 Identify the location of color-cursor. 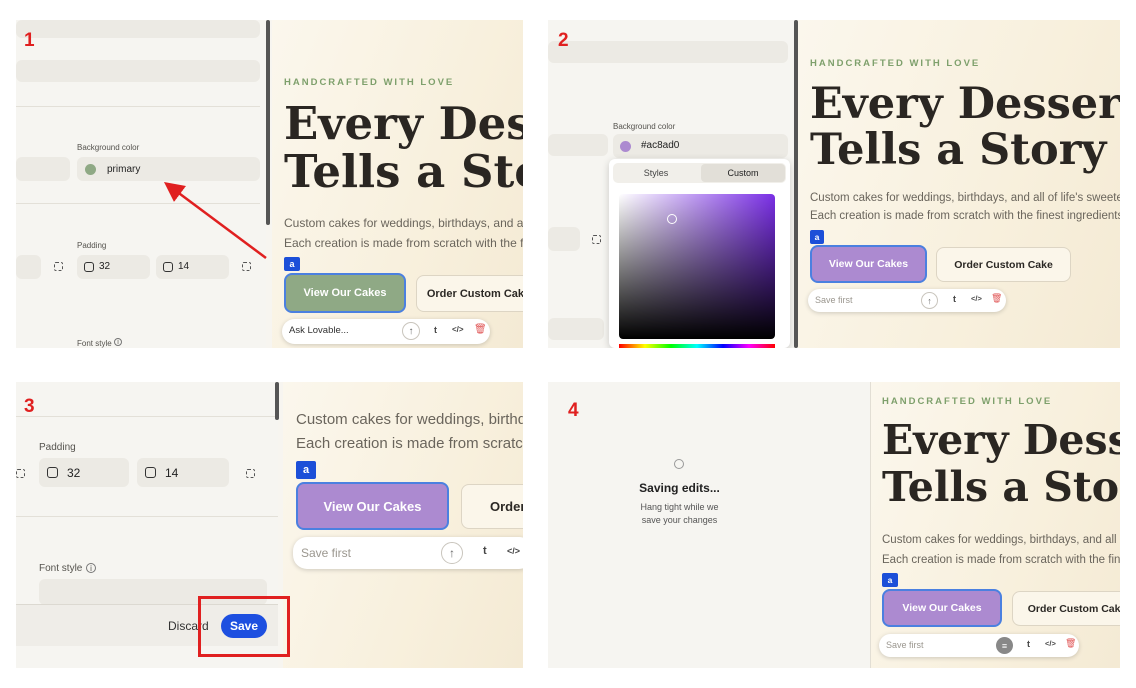
(672, 219).